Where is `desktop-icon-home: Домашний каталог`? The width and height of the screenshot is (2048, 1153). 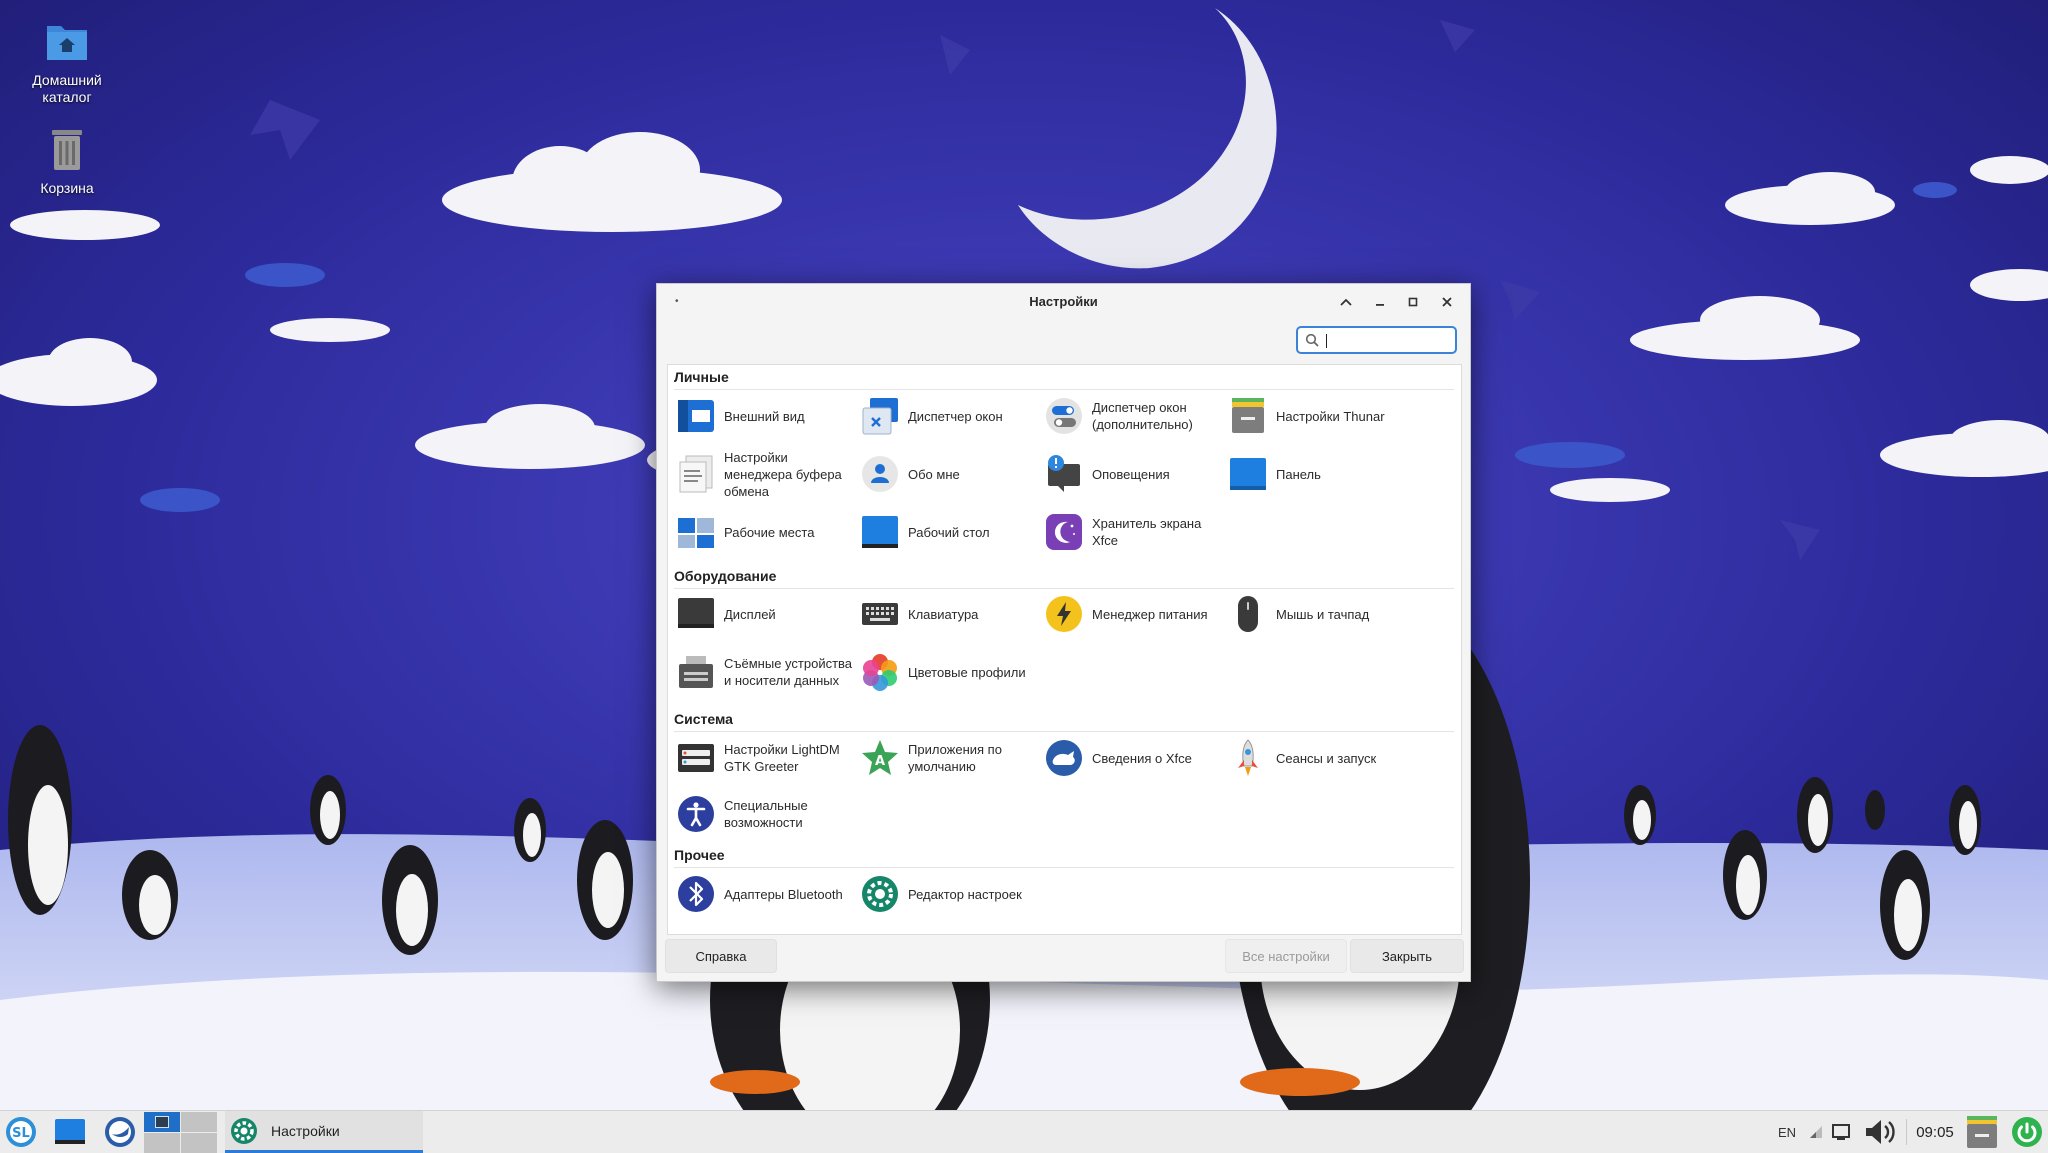
desktop-icon-home: Домашний каталог is located at coordinates (67, 62).